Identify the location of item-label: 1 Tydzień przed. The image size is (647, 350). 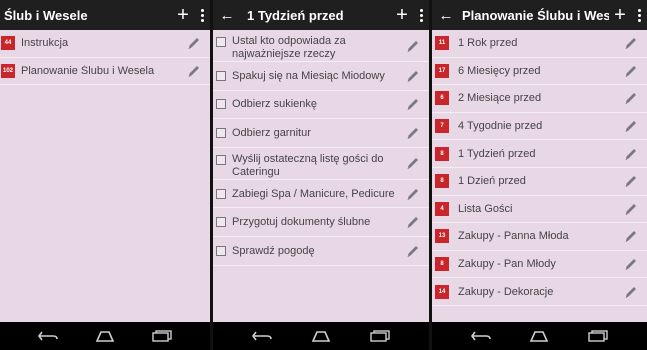
(497, 153).